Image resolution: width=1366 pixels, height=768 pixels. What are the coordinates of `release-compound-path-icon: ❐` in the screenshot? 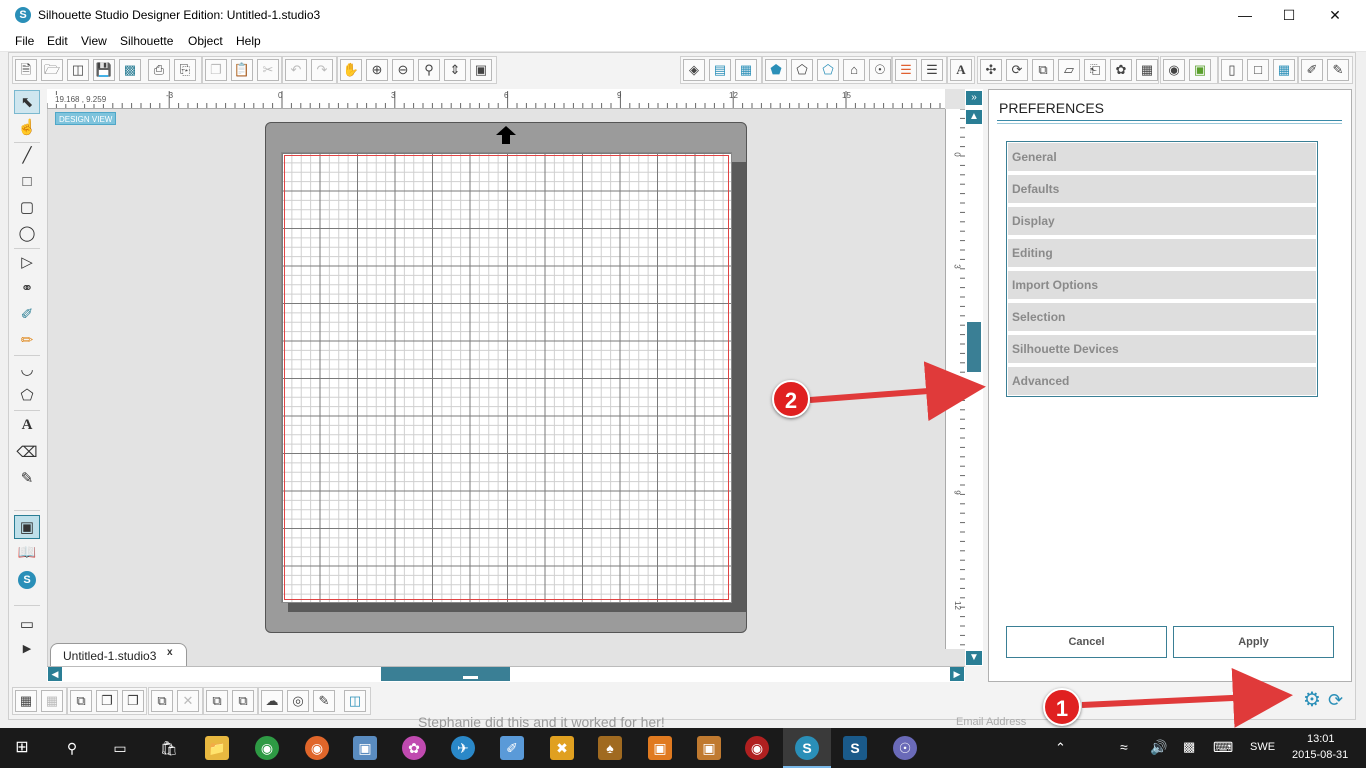 It's located at (107, 701).